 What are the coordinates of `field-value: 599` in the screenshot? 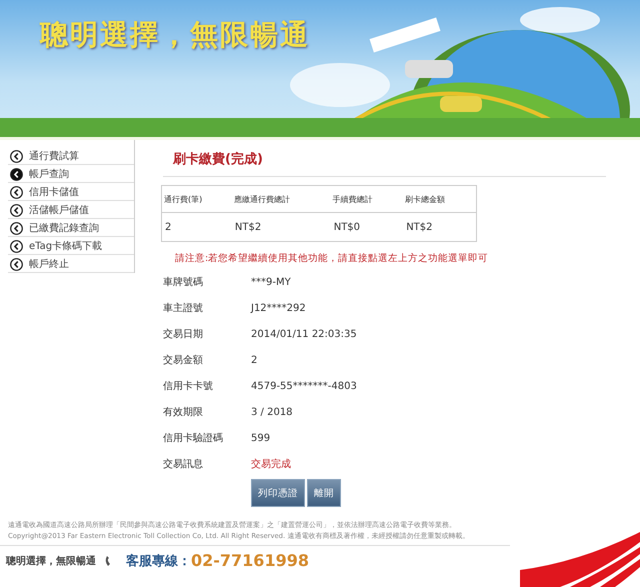 It's located at (260, 438).